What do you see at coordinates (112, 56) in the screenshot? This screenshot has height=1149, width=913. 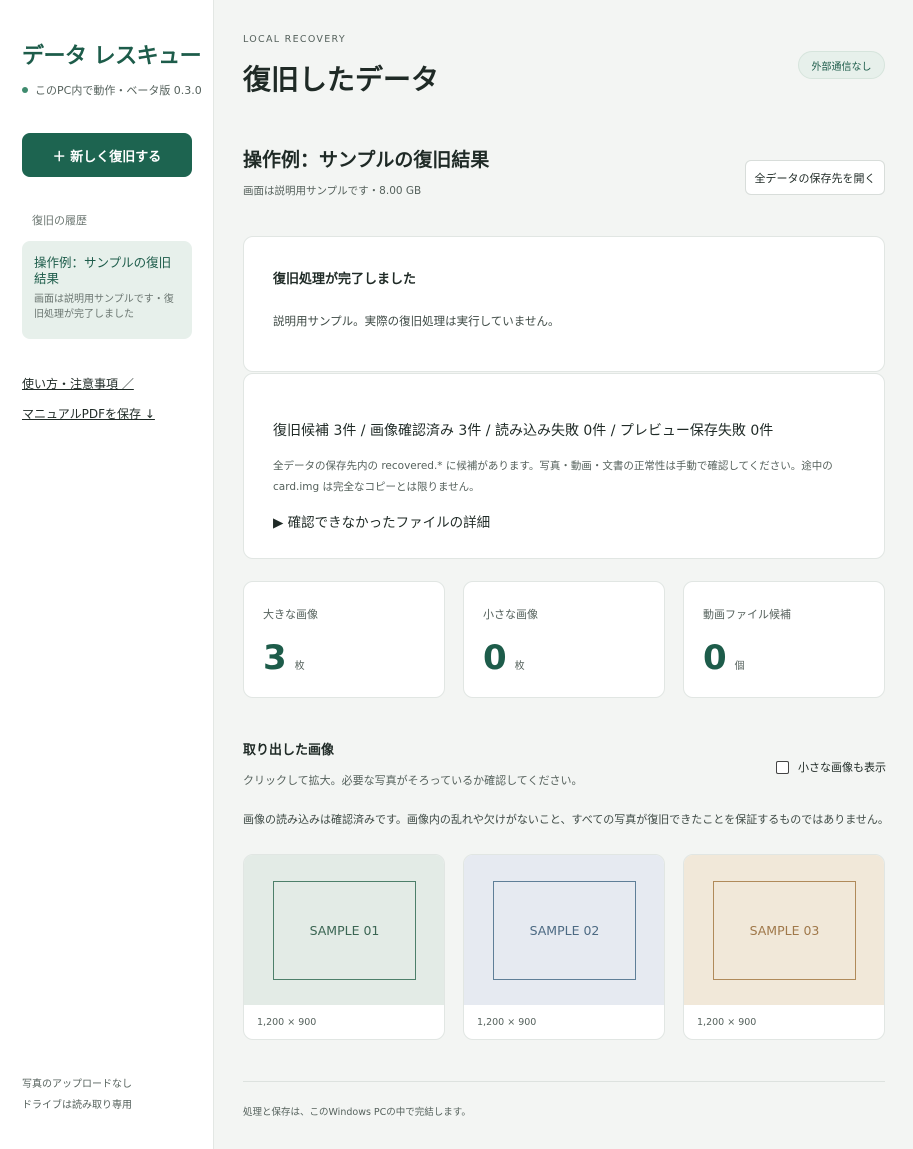 I see `app-title: データ レスキュー` at bounding box center [112, 56].